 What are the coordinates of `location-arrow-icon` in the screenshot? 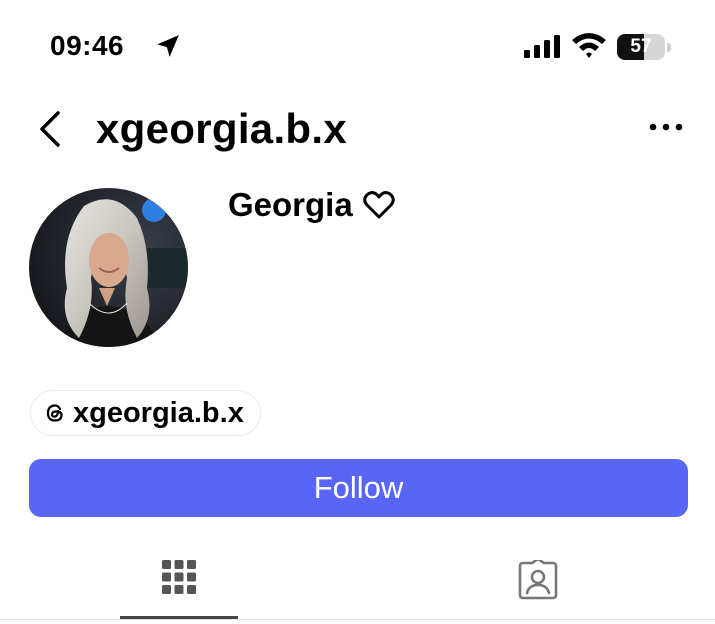 It's located at (168, 46).